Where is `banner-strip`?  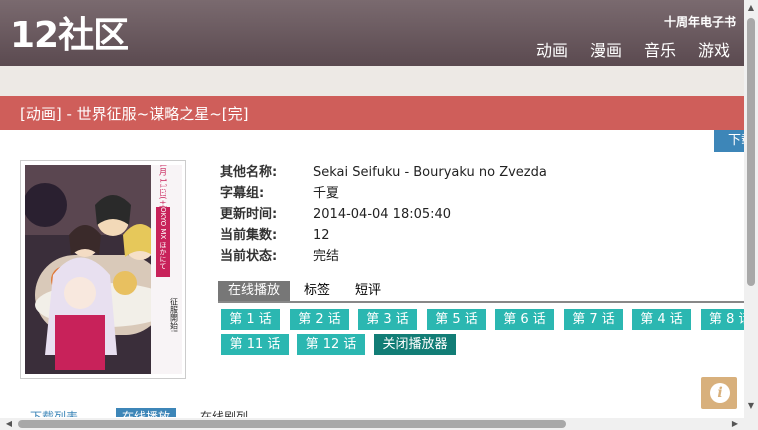
banner-strip is located at coordinates (372, 81).